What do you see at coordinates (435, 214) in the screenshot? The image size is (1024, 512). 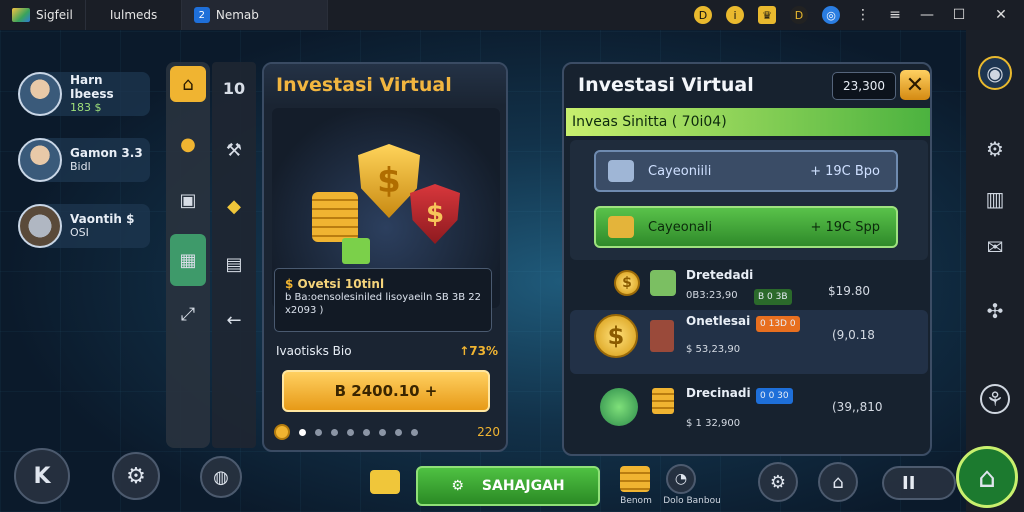 I see `red-shield-icon: $` at bounding box center [435, 214].